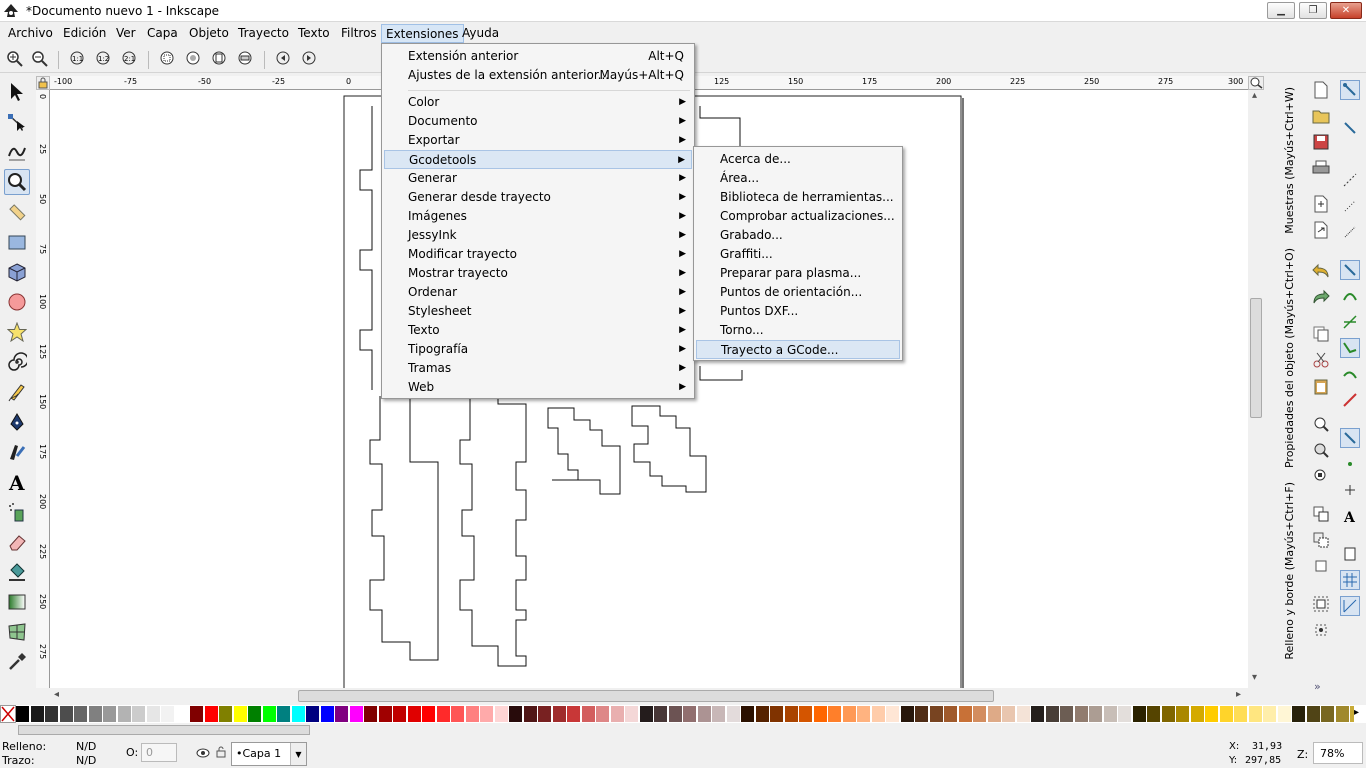 The height and width of the screenshot is (768, 1366). What do you see at coordinates (17, 602) in the screenshot?
I see `gradient-tool` at bounding box center [17, 602].